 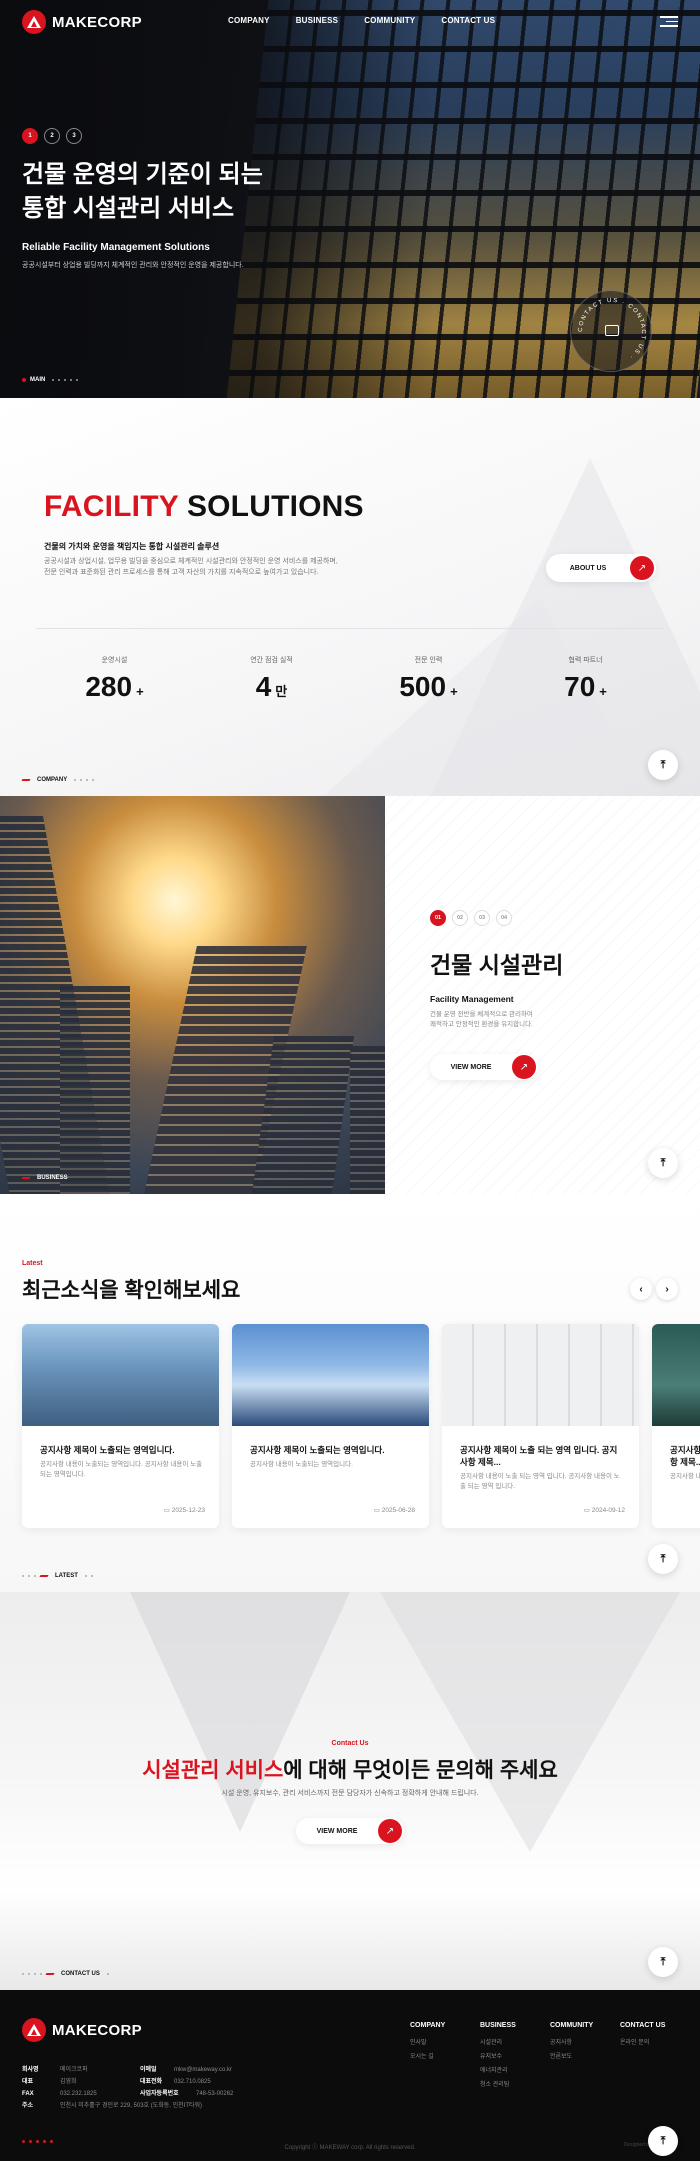 I want to click on footer-col-community: COMMUNITY 공지사항 언론보도, so click(x=585, y=2057).